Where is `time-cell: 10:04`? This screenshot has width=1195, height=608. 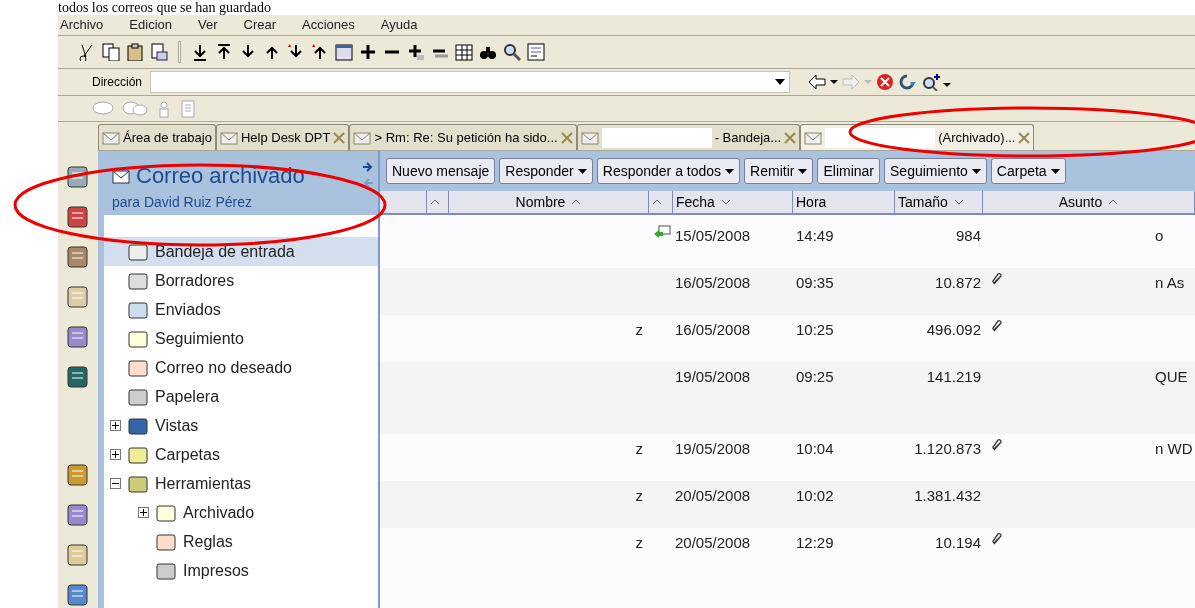
time-cell: 10:04 is located at coordinates (815, 448).